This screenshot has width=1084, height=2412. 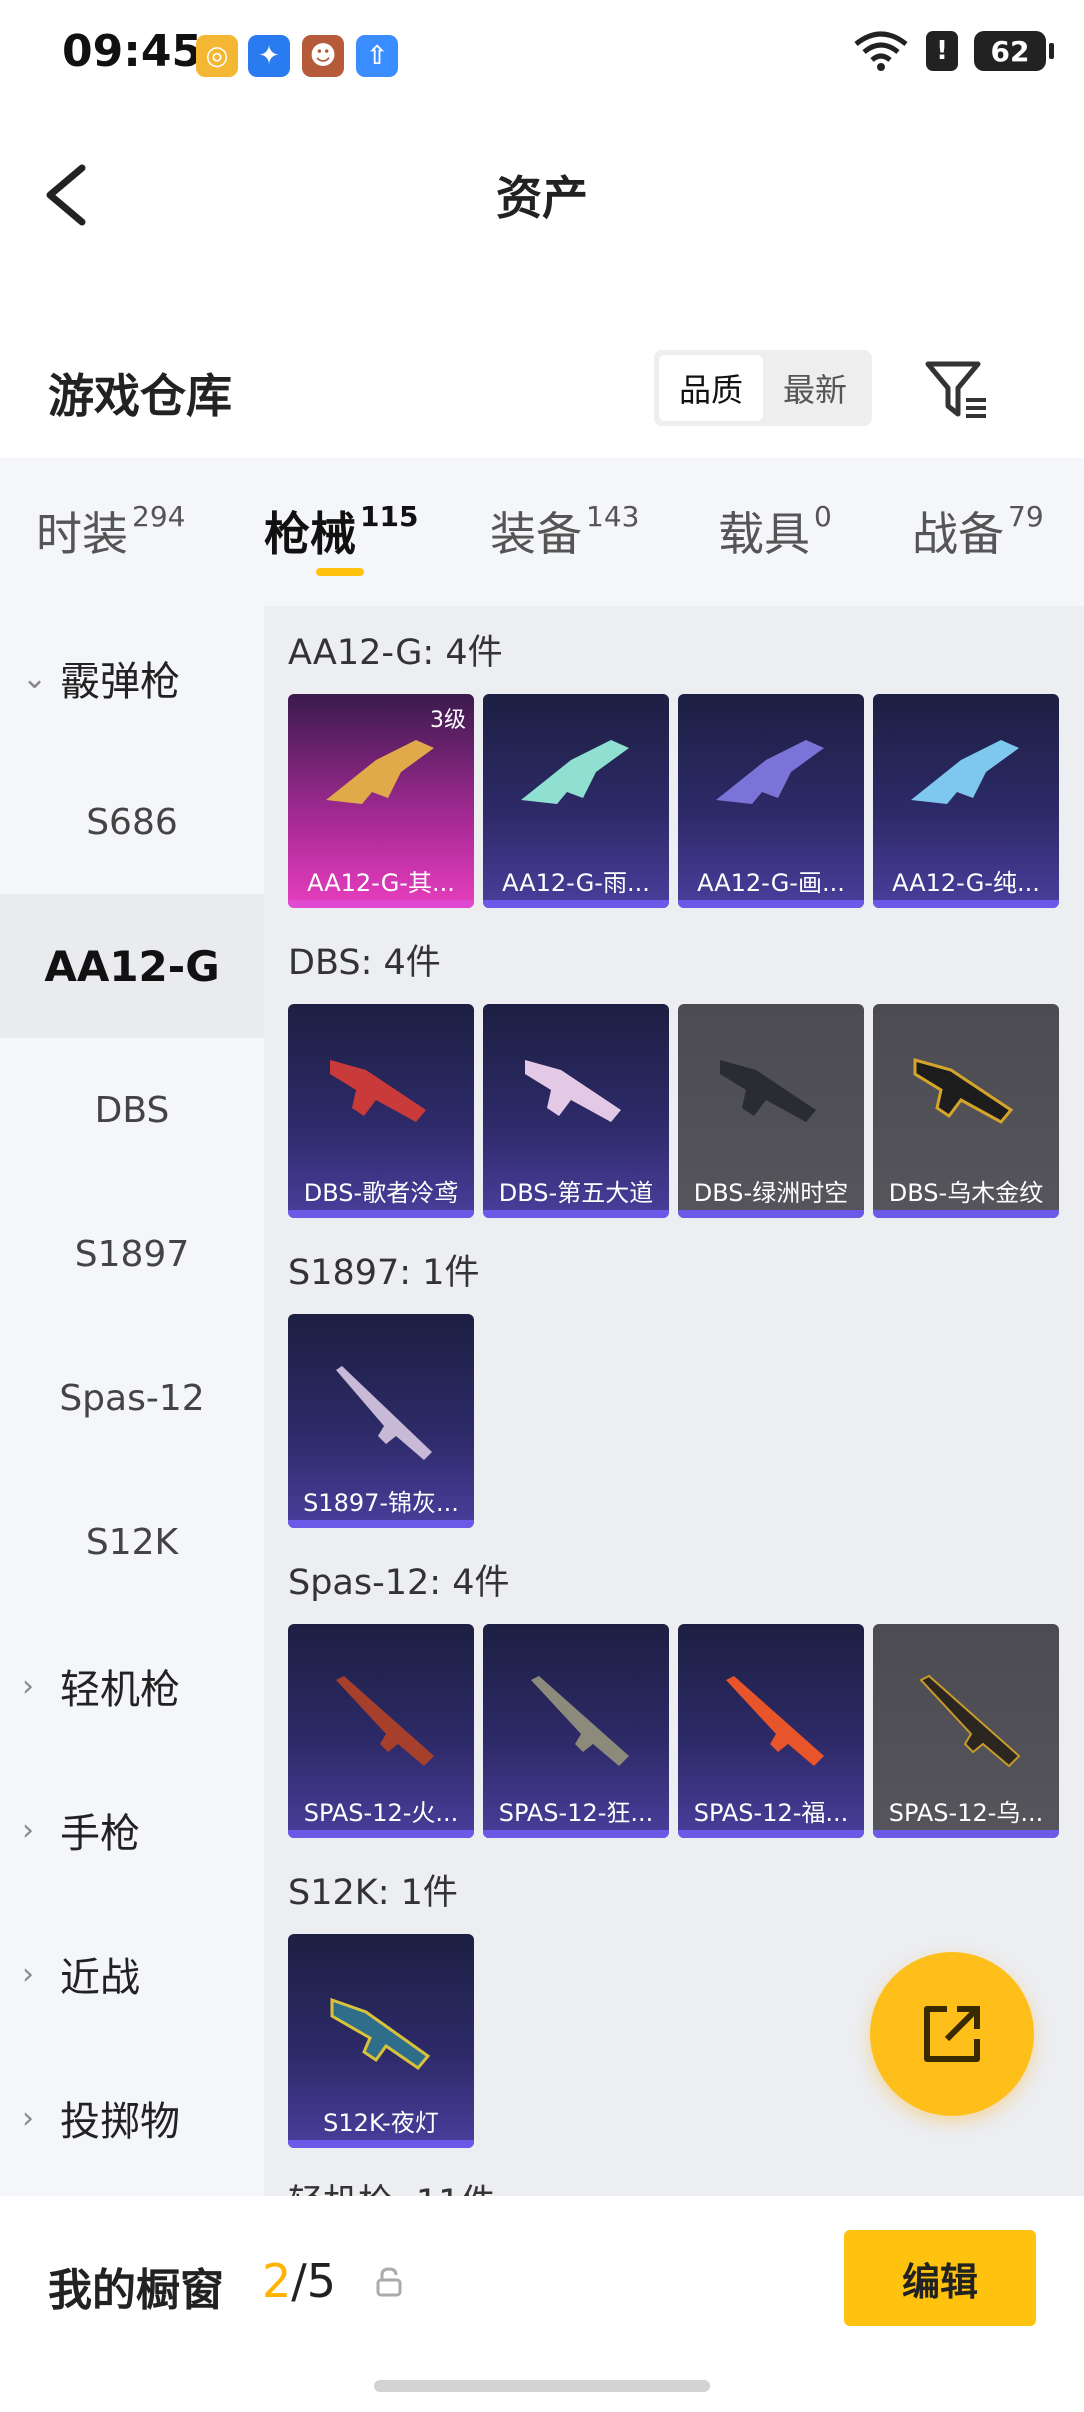 I want to click on showcase-label: 我的橱窗, so click(x=136, y=2290).